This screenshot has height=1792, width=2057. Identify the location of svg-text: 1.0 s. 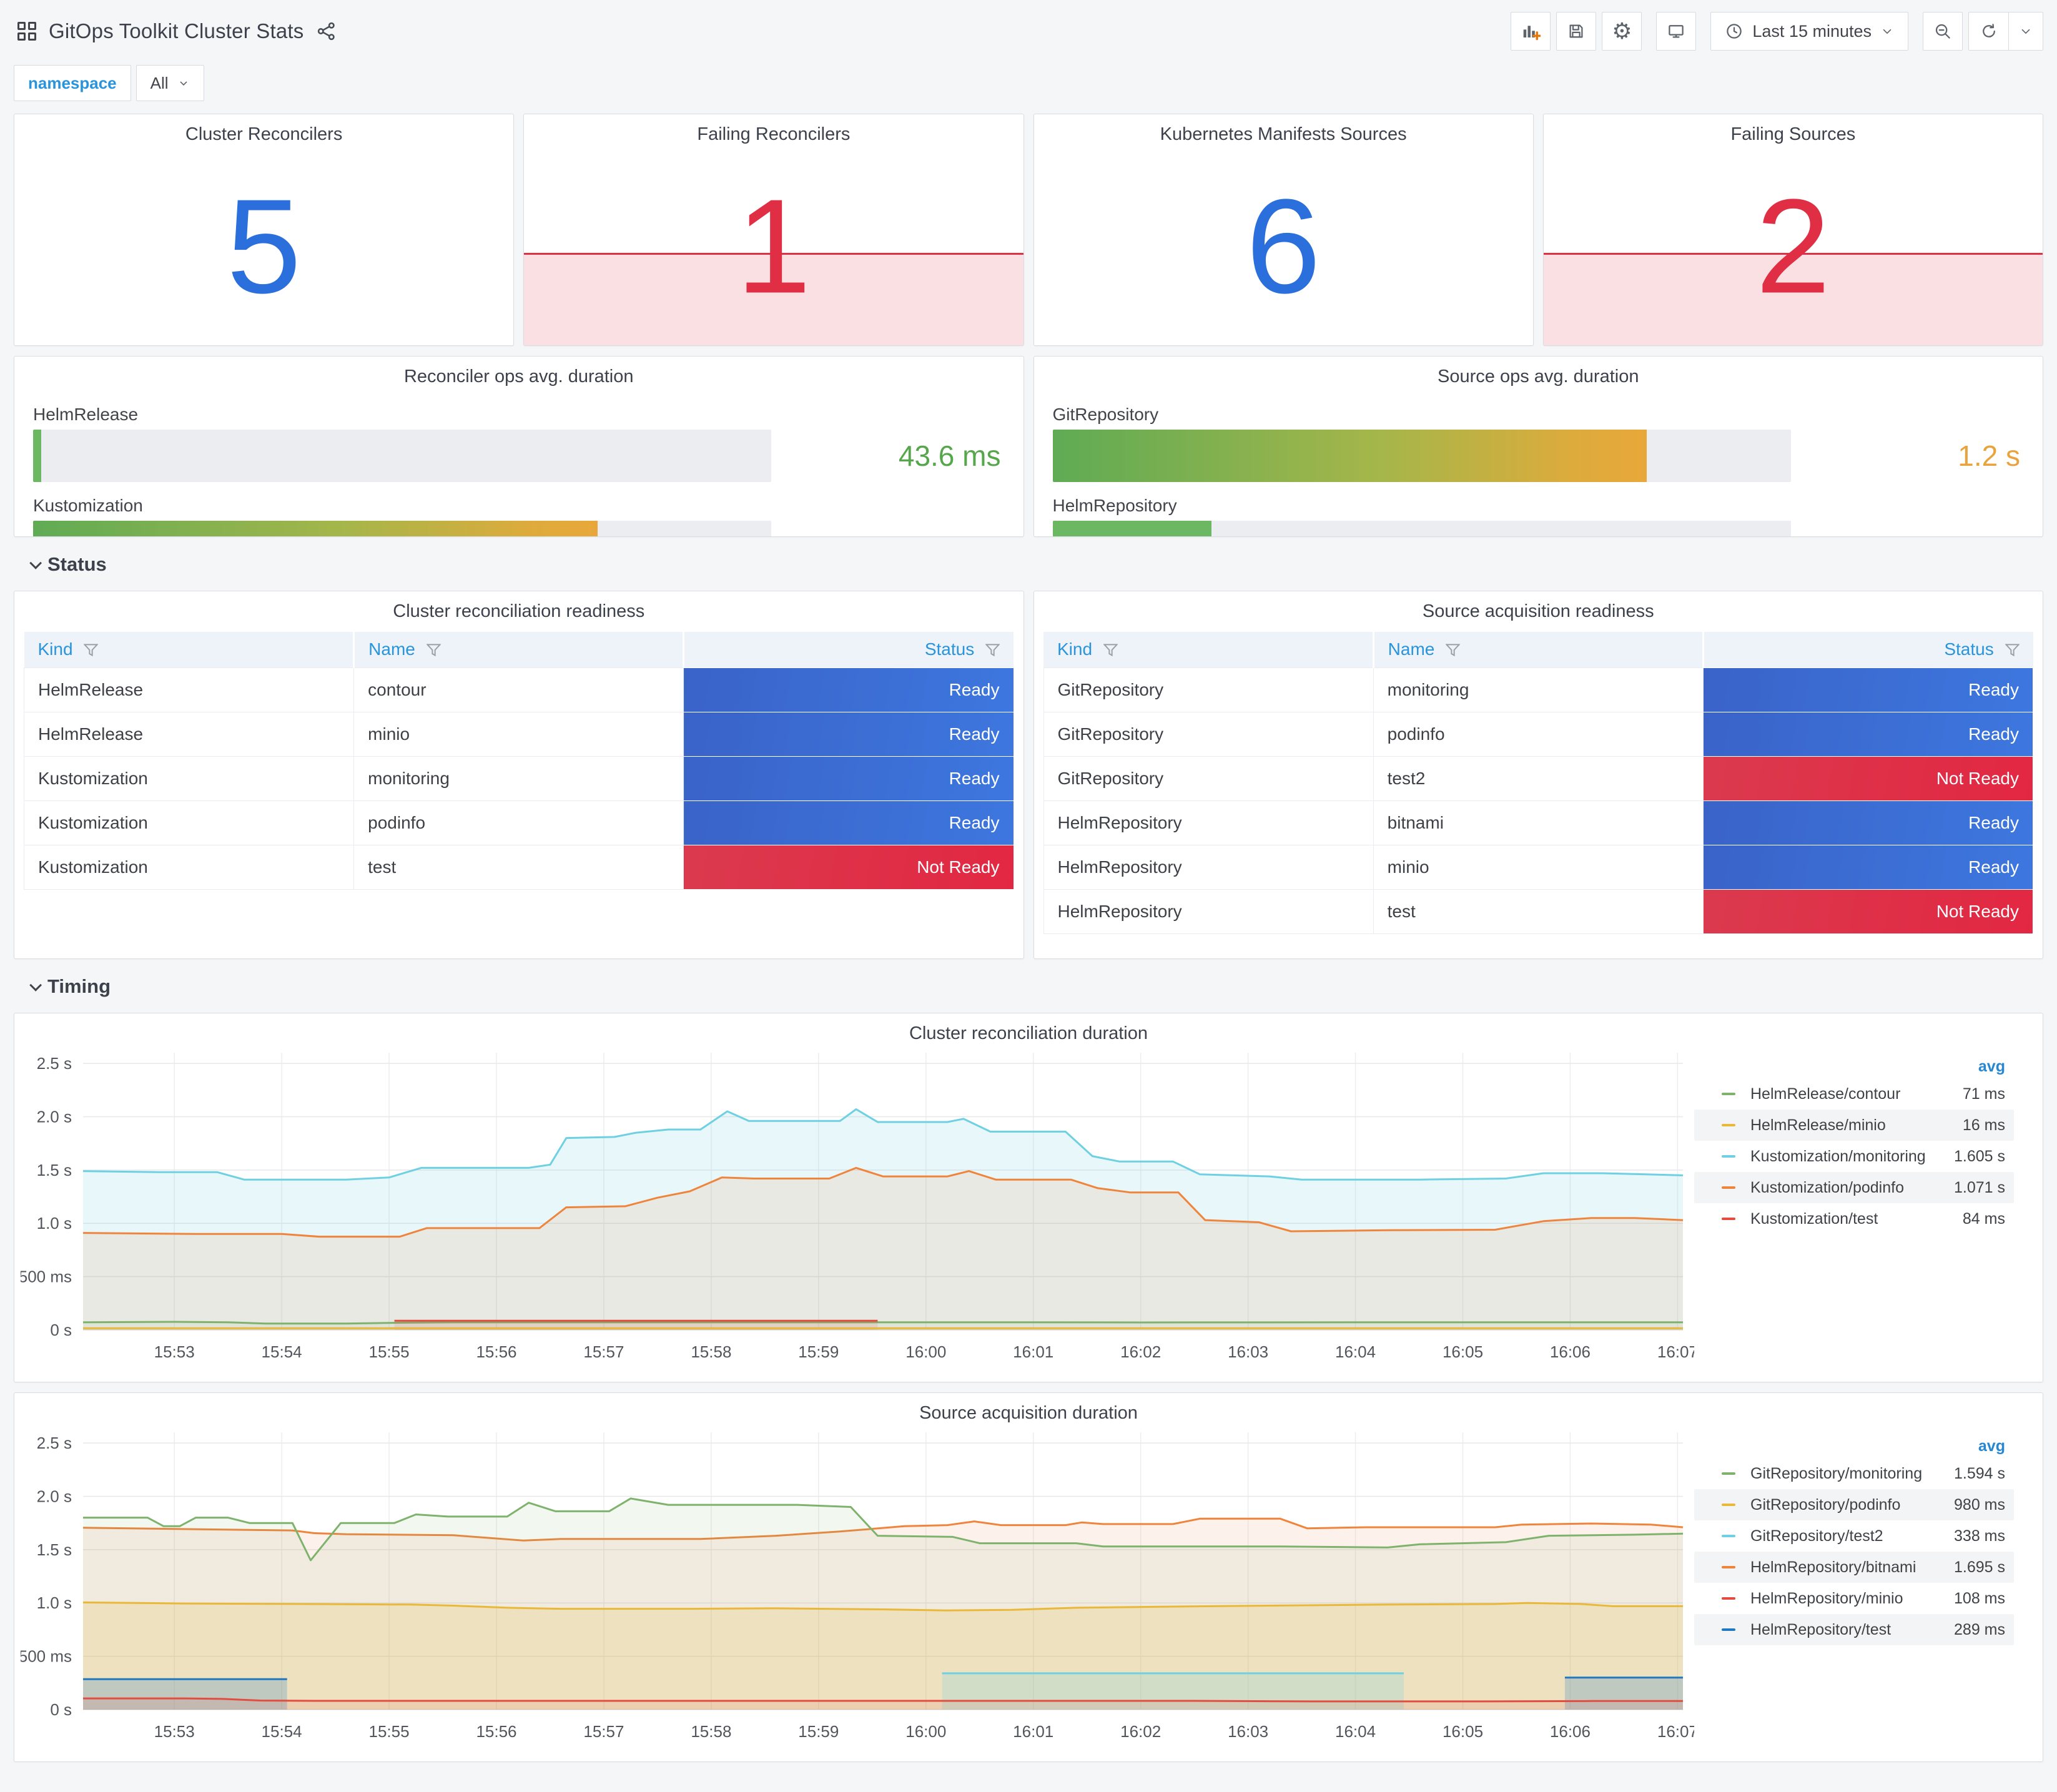
(55, 1223).